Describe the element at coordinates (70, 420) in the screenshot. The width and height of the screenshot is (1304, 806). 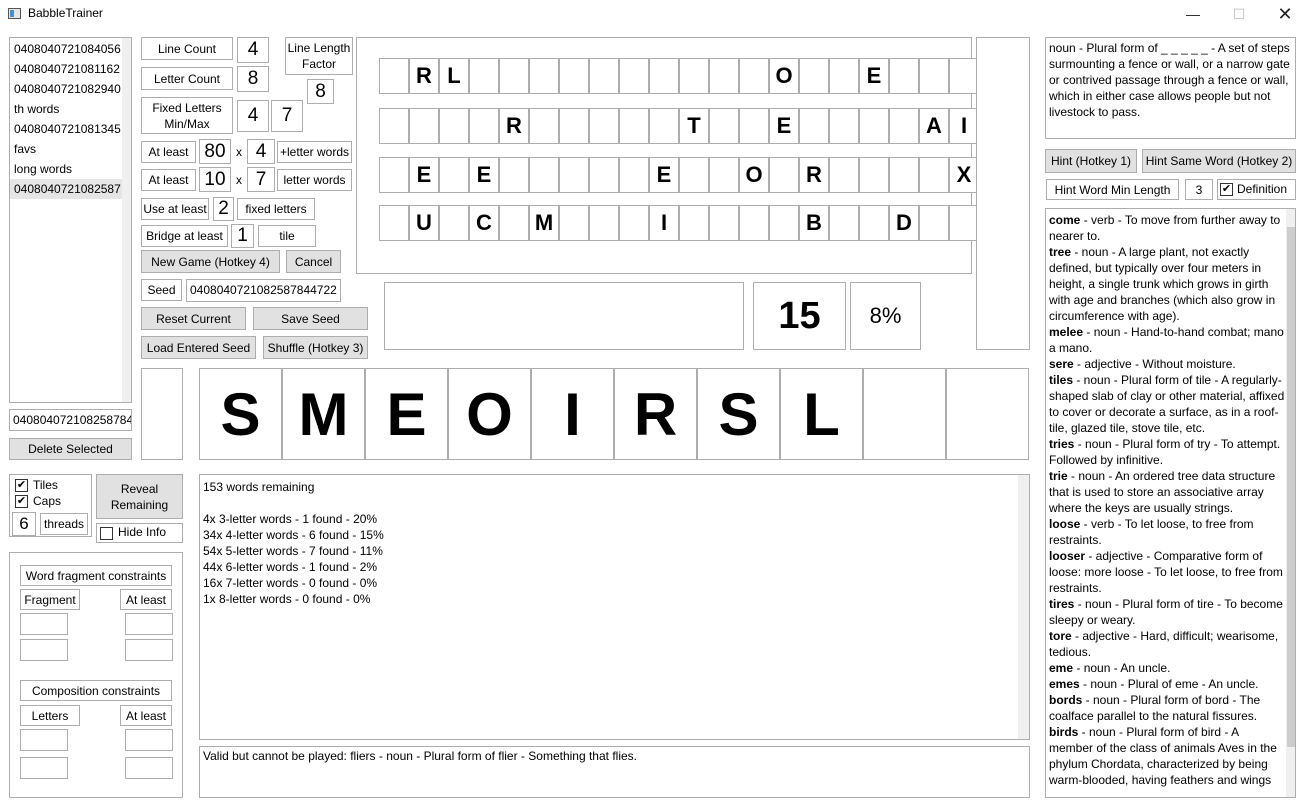
I see `seed-entry-input: 0408040721082587844` at that location.